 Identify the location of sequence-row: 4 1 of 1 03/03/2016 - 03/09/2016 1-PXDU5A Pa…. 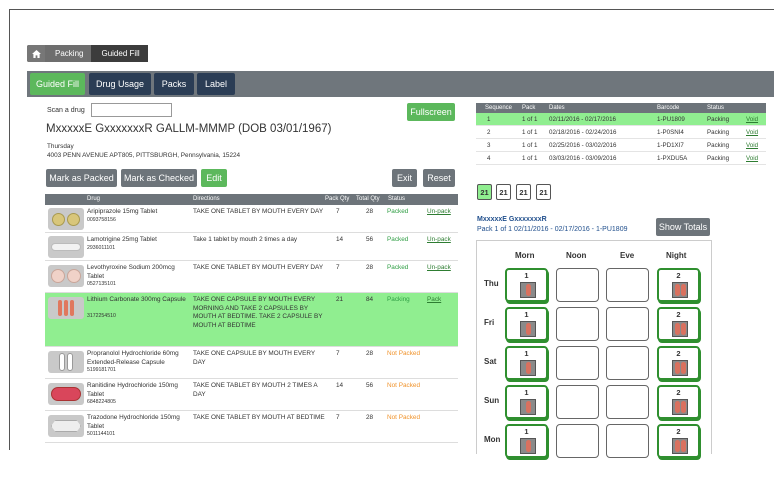
(621, 158).